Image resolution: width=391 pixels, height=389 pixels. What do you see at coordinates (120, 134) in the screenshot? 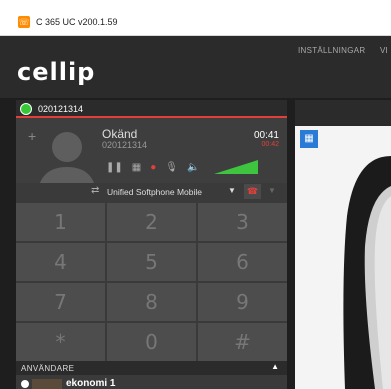
I see `caller-name: Okänd` at bounding box center [120, 134].